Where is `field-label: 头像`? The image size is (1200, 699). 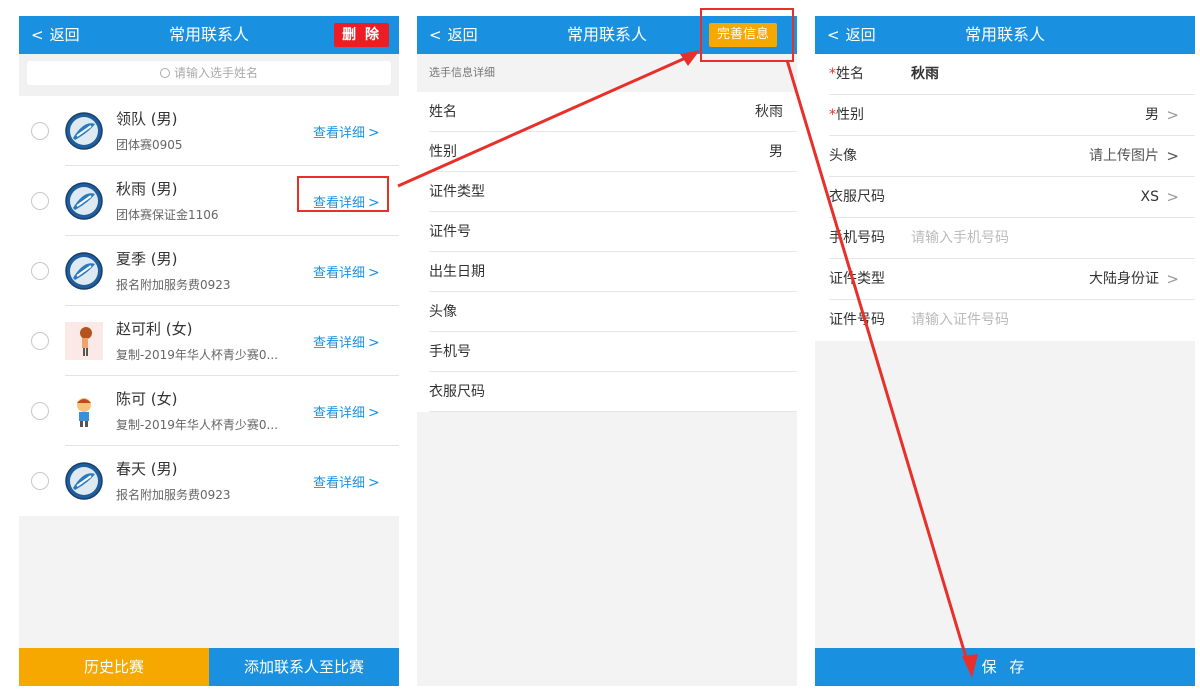 field-label: 头像 is located at coordinates (443, 312).